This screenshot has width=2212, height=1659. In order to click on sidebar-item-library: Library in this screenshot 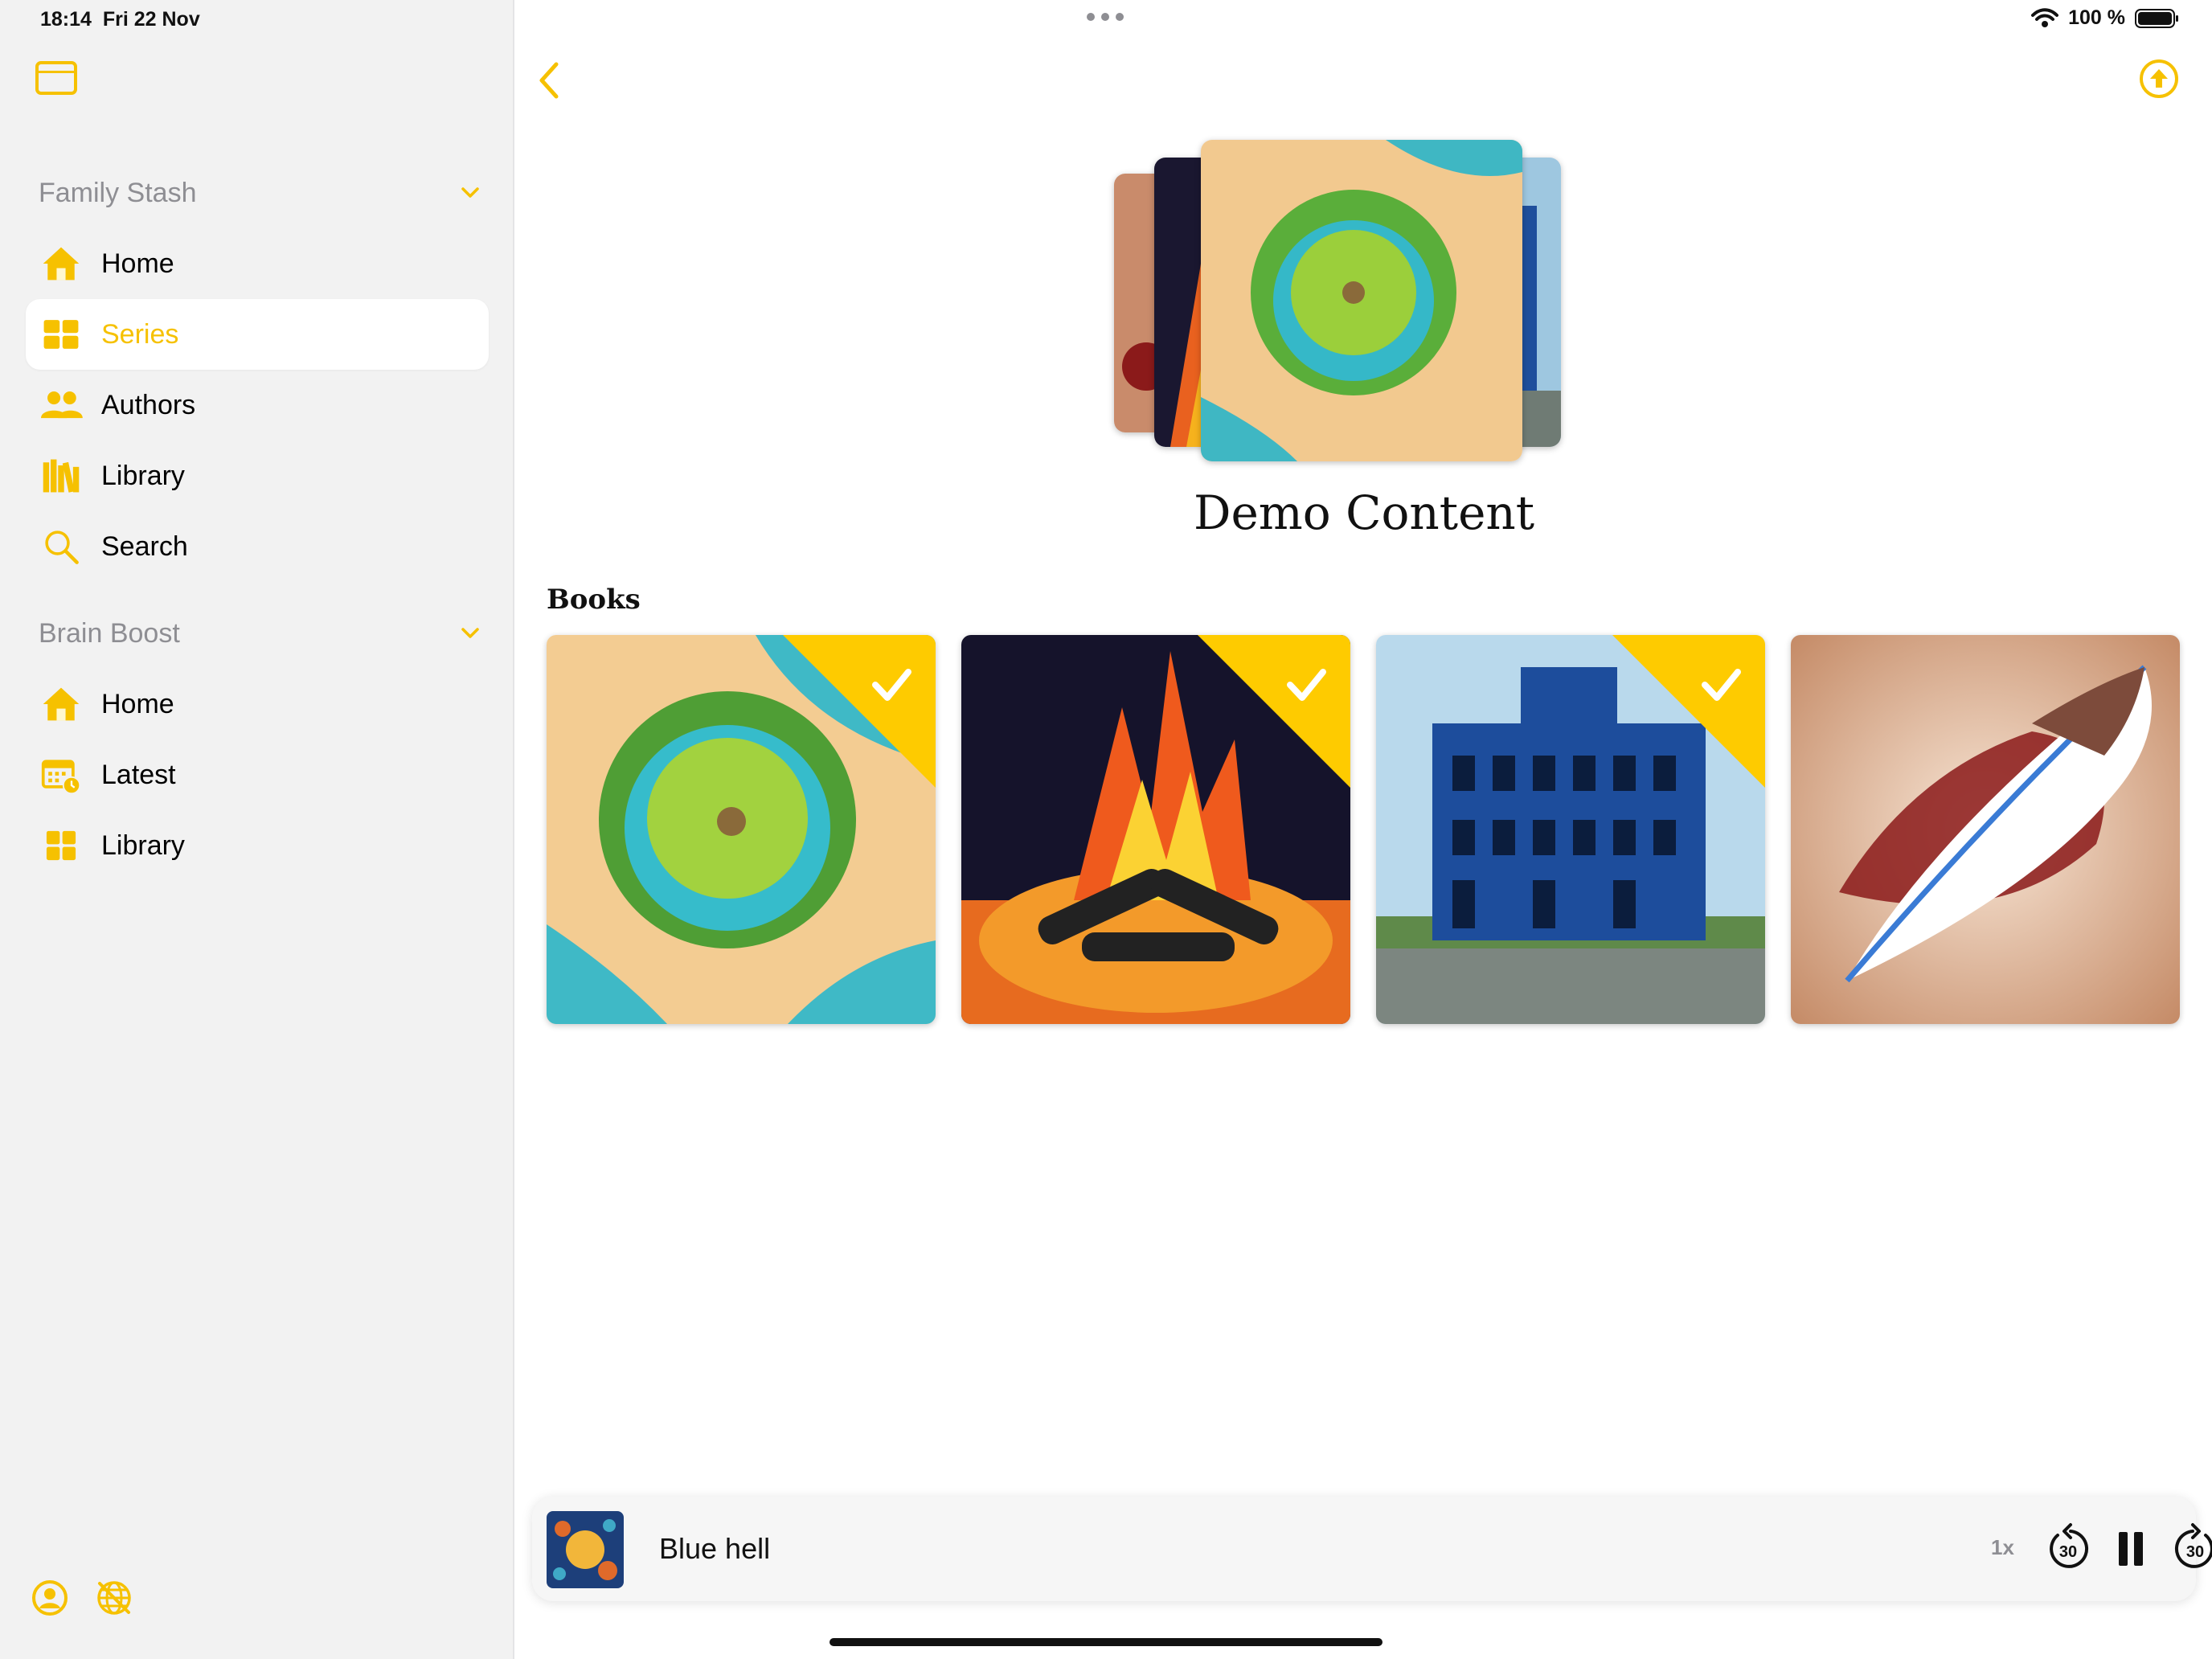, I will do `click(257, 475)`.